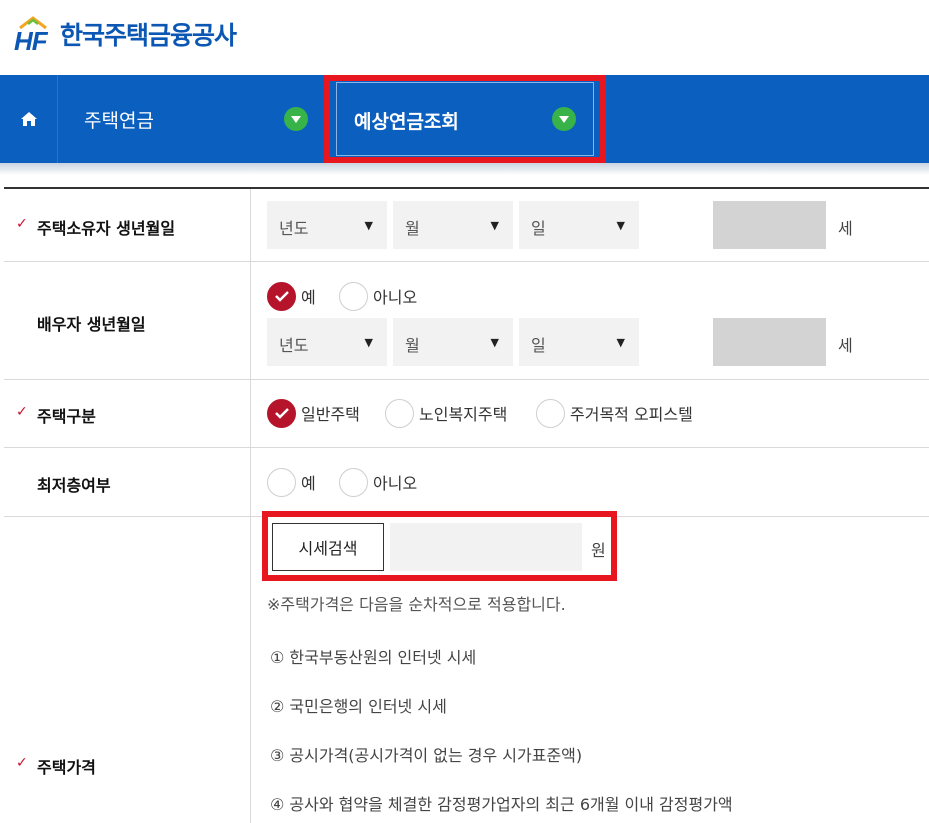 This screenshot has height=823, width=929. What do you see at coordinates (590, 482) in the screenshot?
I see `row-content: 예 아니오` at bounding box center [590, 482].